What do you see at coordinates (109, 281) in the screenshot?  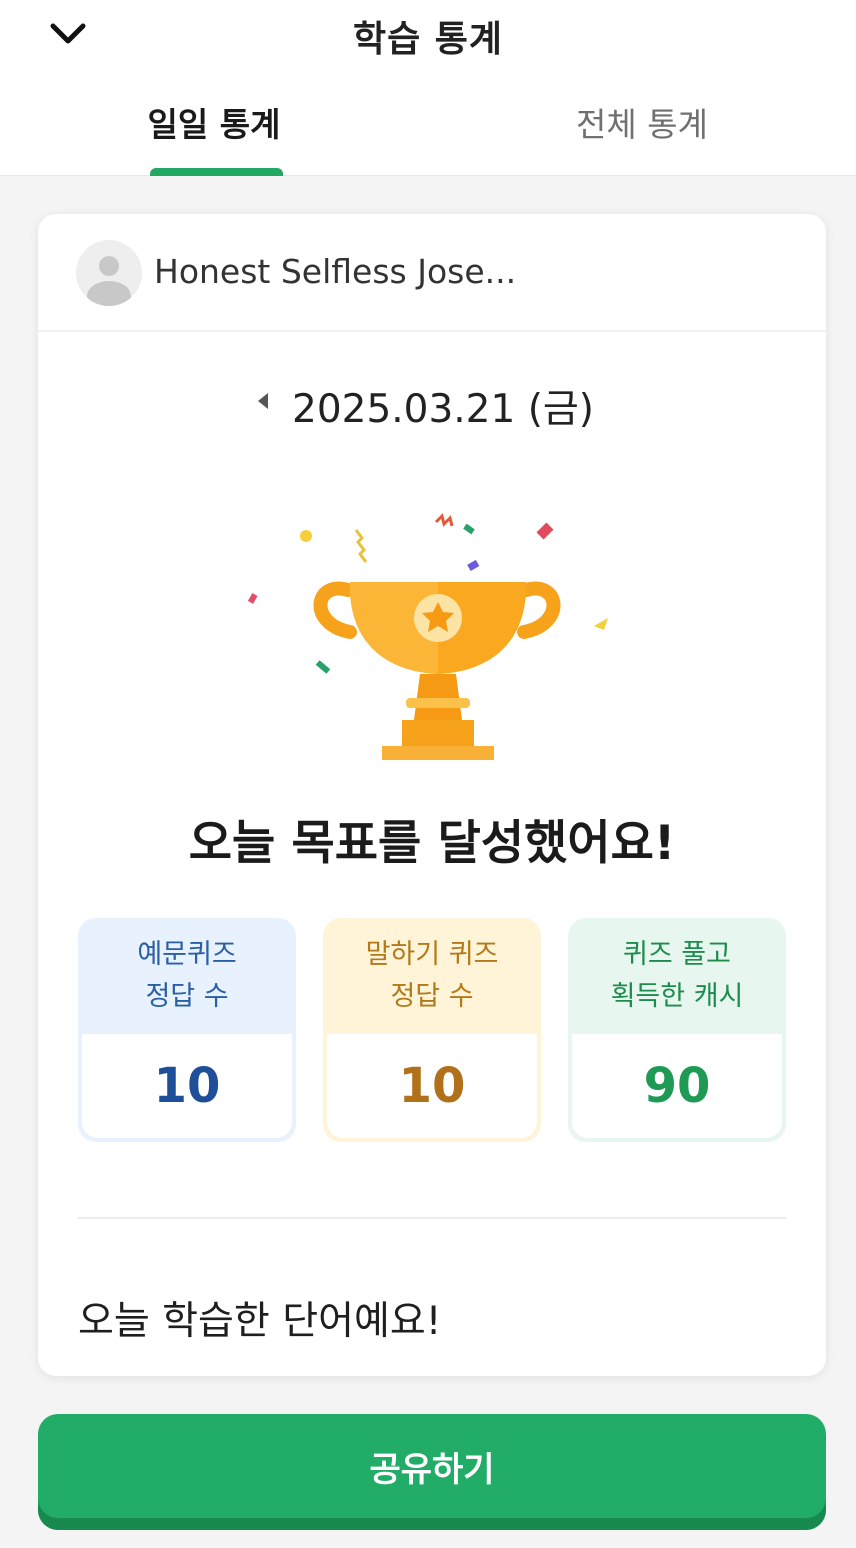 I see `user-icon` at bounding box center [109, 281].